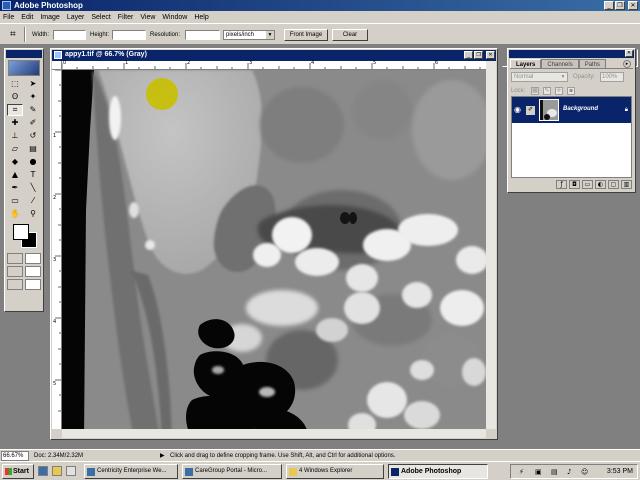  What do you see at coordinates (249, 35) in the screenshot?
I see `resolution-unit-select: pixels/inch ▼` at bounding box center [249, 35].